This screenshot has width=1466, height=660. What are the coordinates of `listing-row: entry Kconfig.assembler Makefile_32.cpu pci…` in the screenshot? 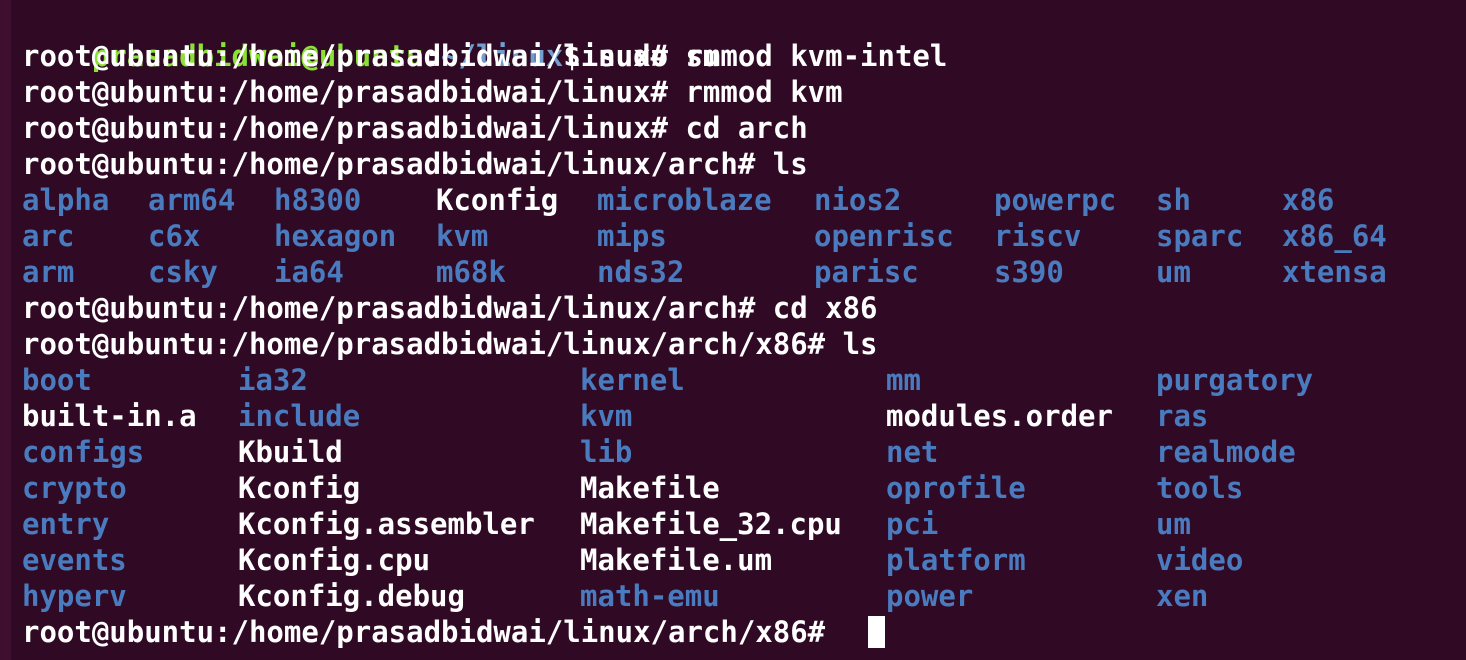 It's located at (733, 524).